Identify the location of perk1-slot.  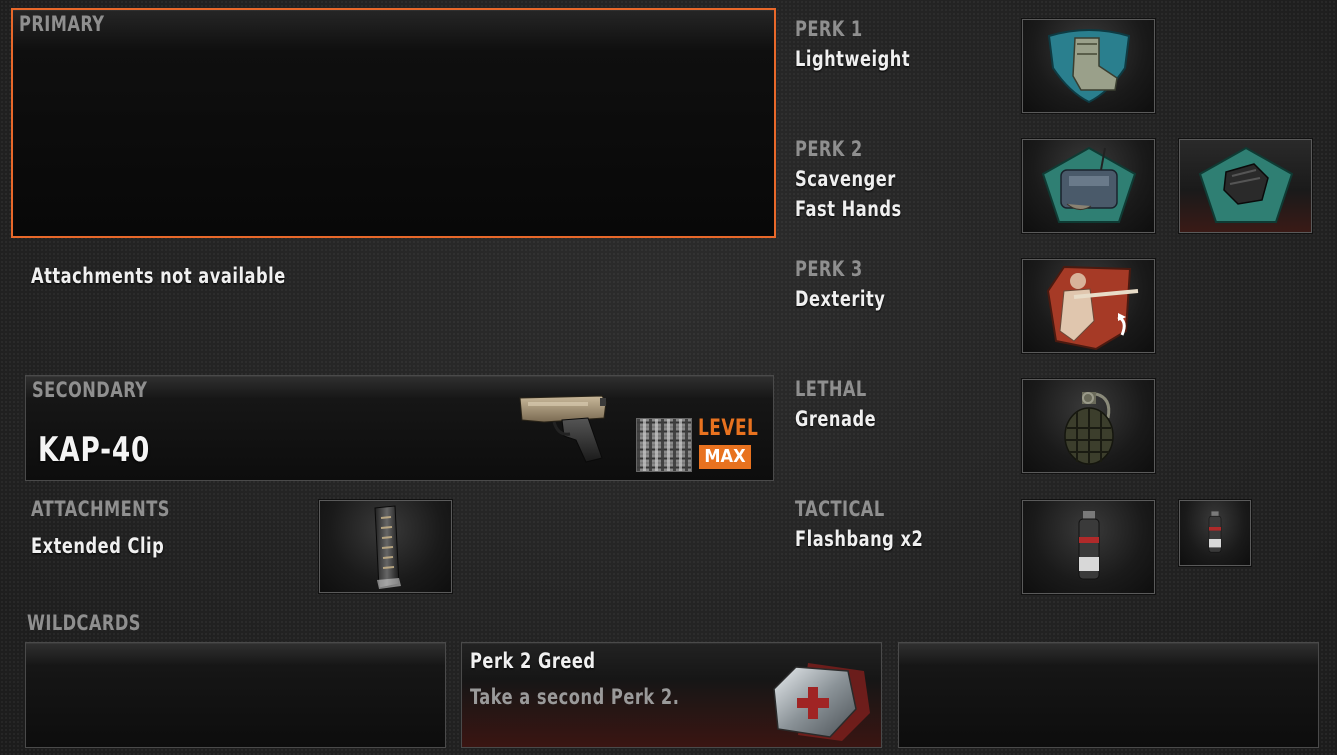
(1088, 66).